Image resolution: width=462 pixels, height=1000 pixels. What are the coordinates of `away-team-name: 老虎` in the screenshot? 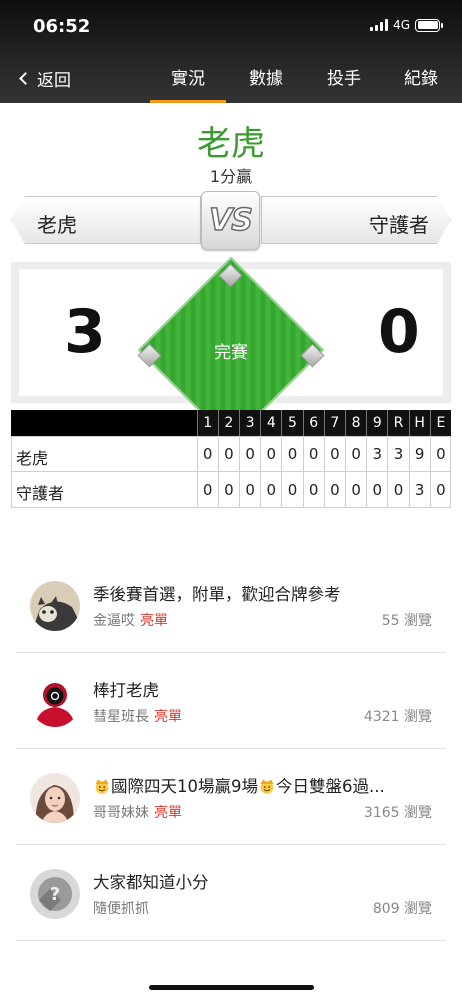 It's located at (57, 225).